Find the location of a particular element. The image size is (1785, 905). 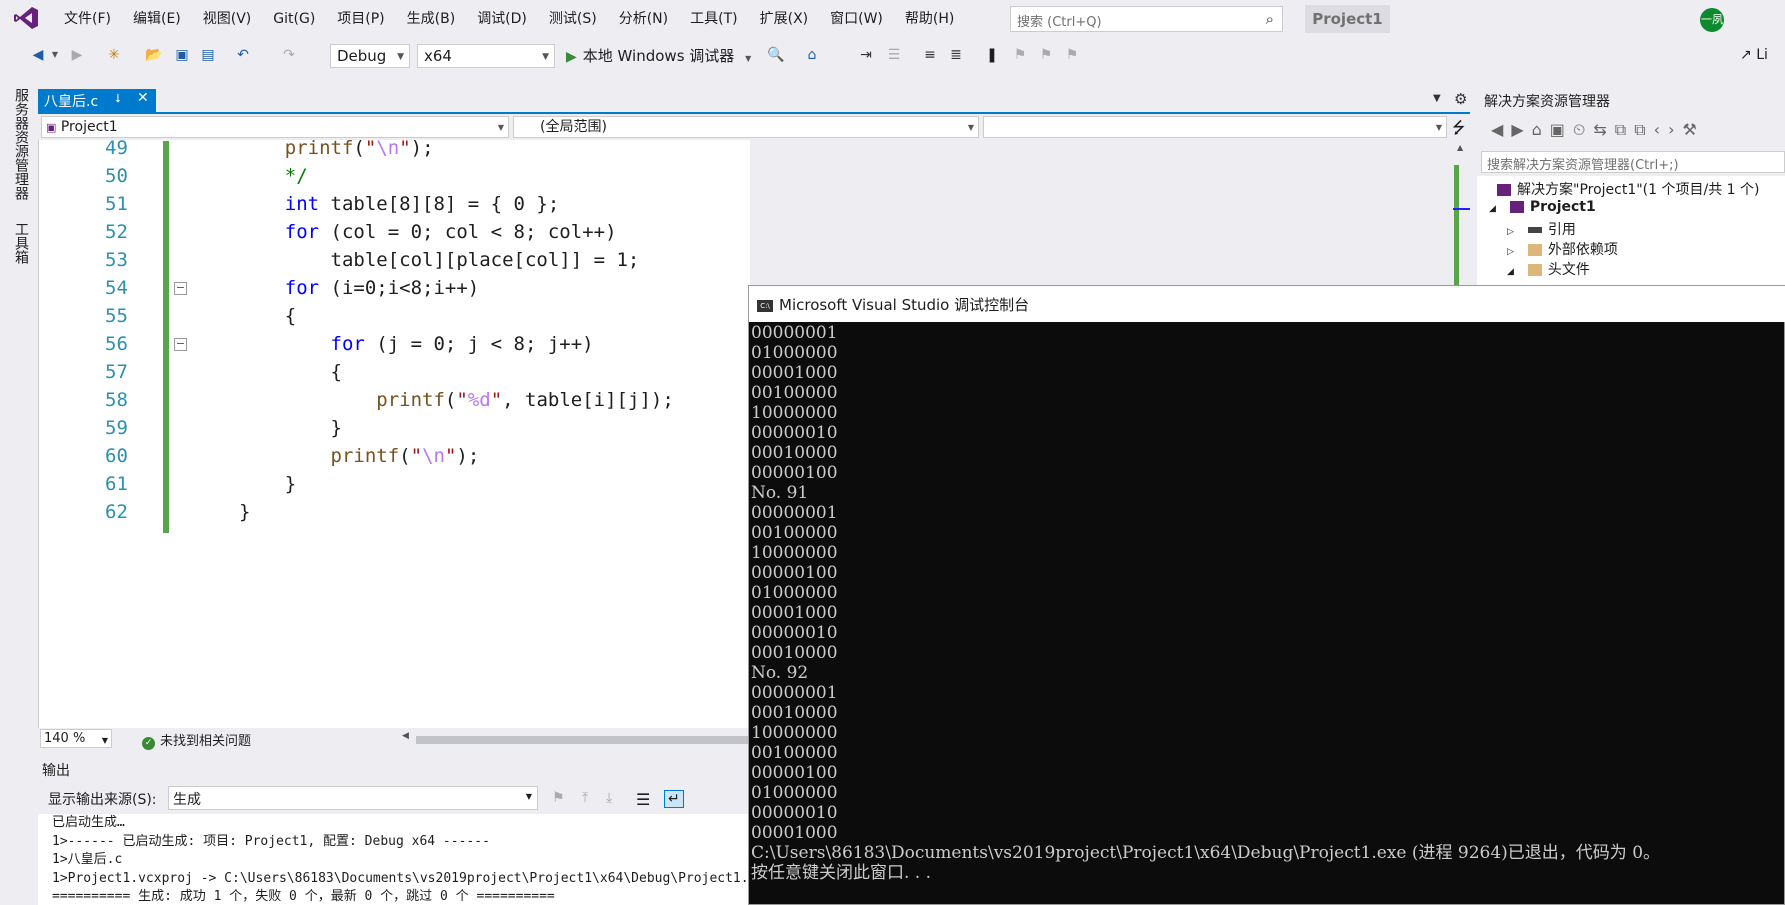

search-input: 搜索 (Ctrl+Q) ⌕ is located at coordinates (1146, 19).